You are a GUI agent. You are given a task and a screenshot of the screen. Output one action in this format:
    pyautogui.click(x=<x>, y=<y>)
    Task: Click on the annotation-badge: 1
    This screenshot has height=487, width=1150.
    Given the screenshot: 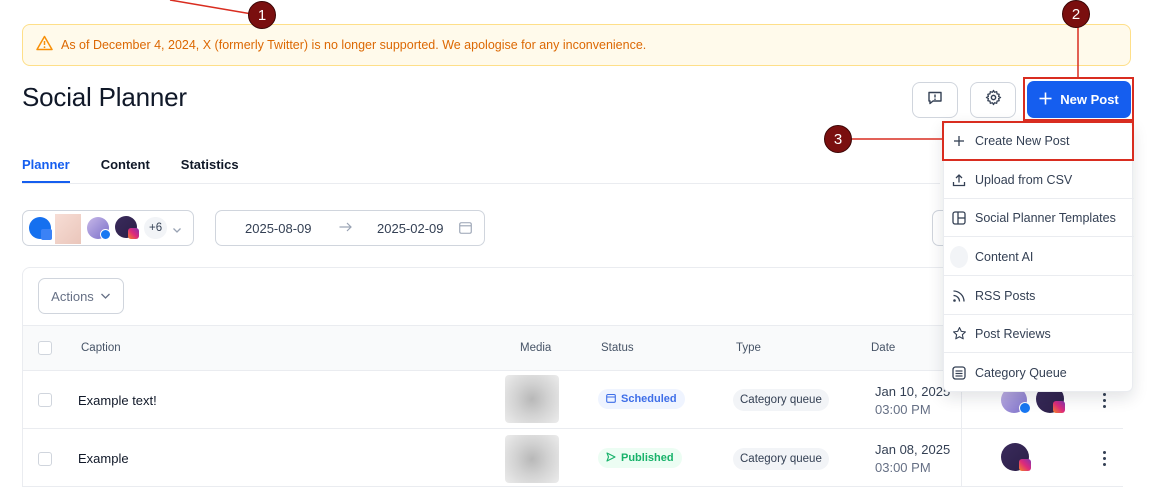 What is the action you would take?
    pyautogui.click(x=262, y=15)
    